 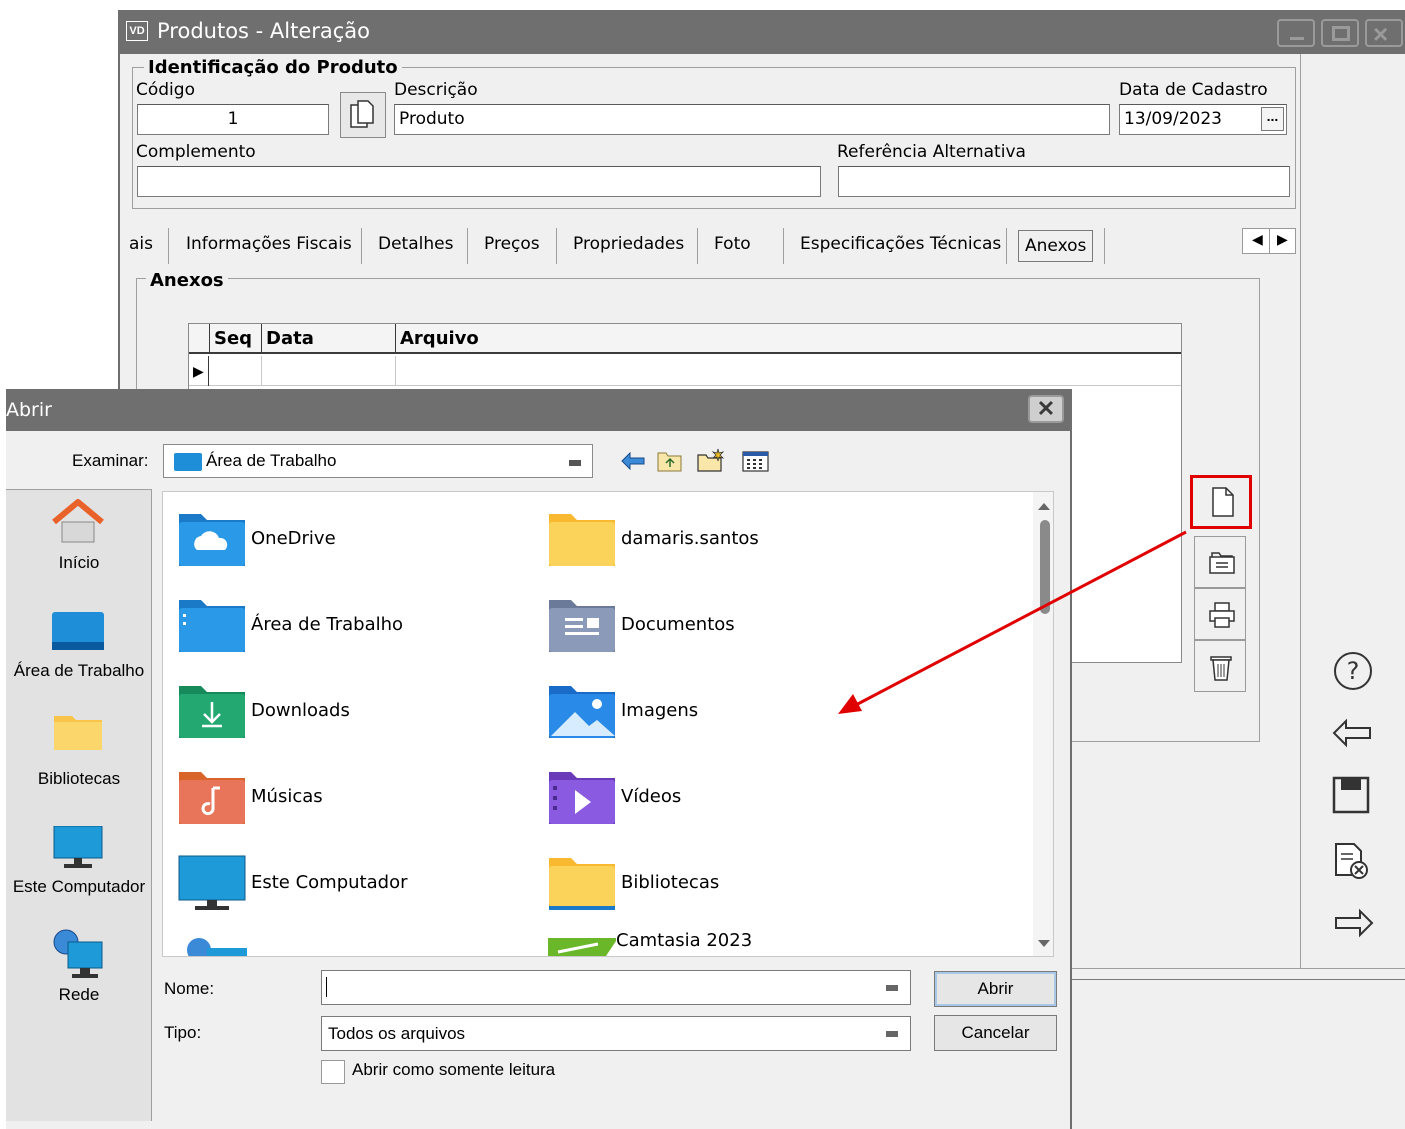 What do you see at coordinates (479, 181) in the screenshot?
I see `complemento-field` at bounding box center [479, 181].